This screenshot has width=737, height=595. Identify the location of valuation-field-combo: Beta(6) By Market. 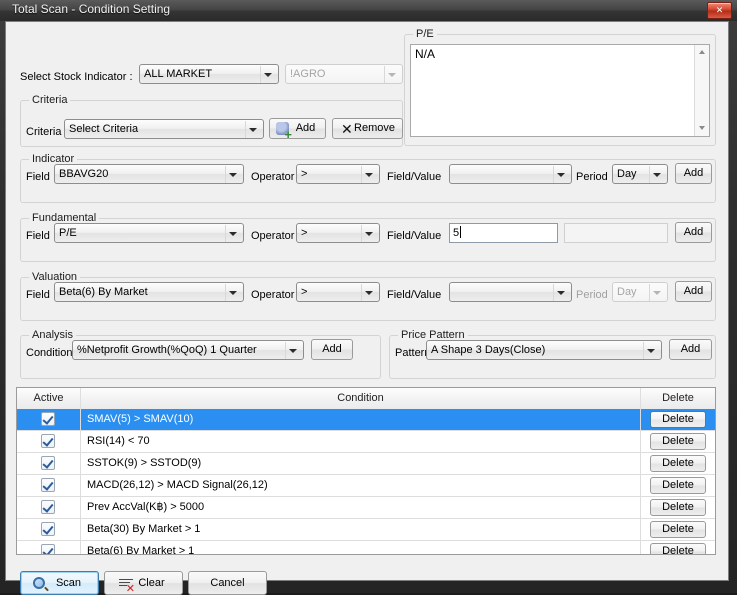
(149, 292).